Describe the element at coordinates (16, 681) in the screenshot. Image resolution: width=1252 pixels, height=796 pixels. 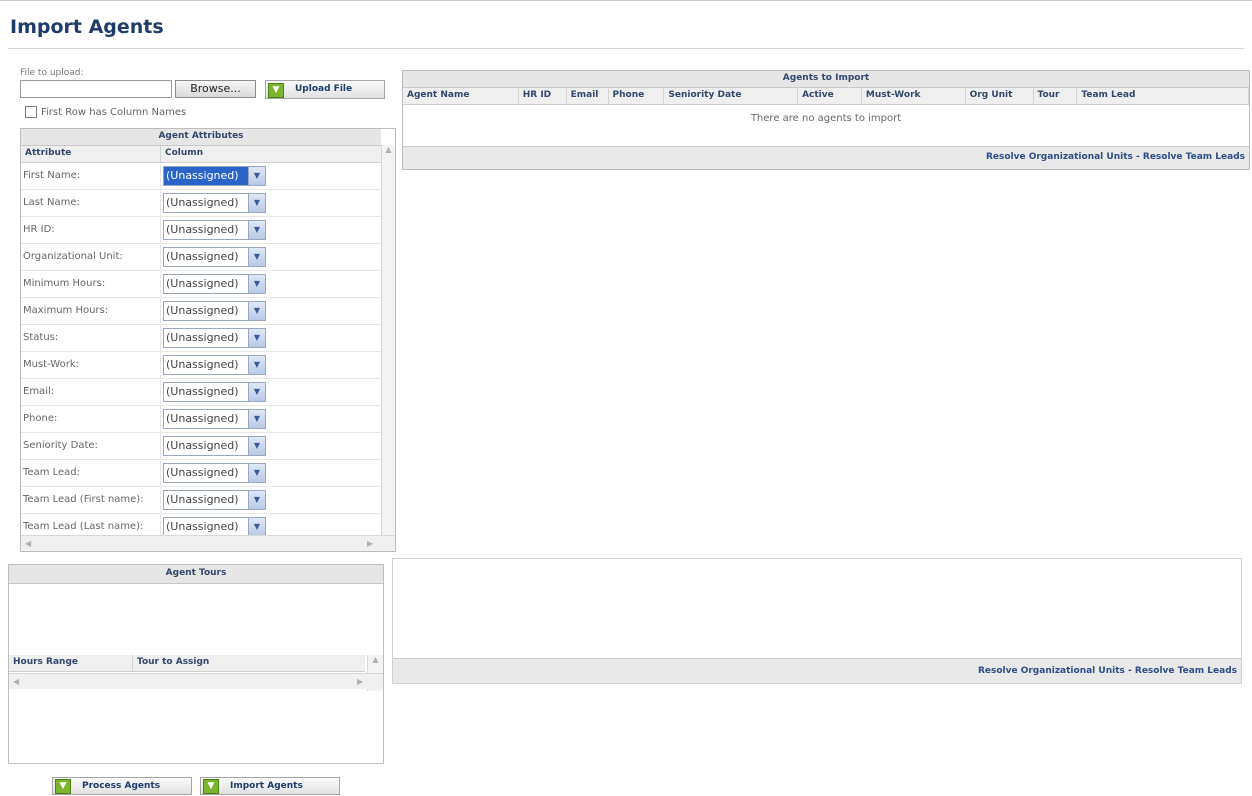
I see `tours-scroll-left-icon: ◀` at that location.